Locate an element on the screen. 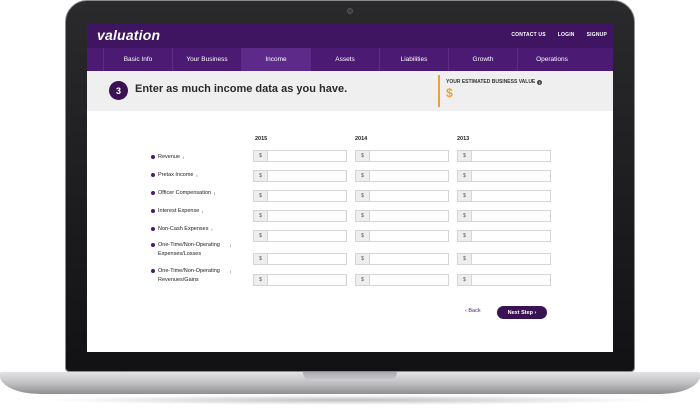 The width and height of the screenshot is (700, 419). row-label-text: One-Time/Non-Operating Revenues/Gains is located at coordinates (189, 275).